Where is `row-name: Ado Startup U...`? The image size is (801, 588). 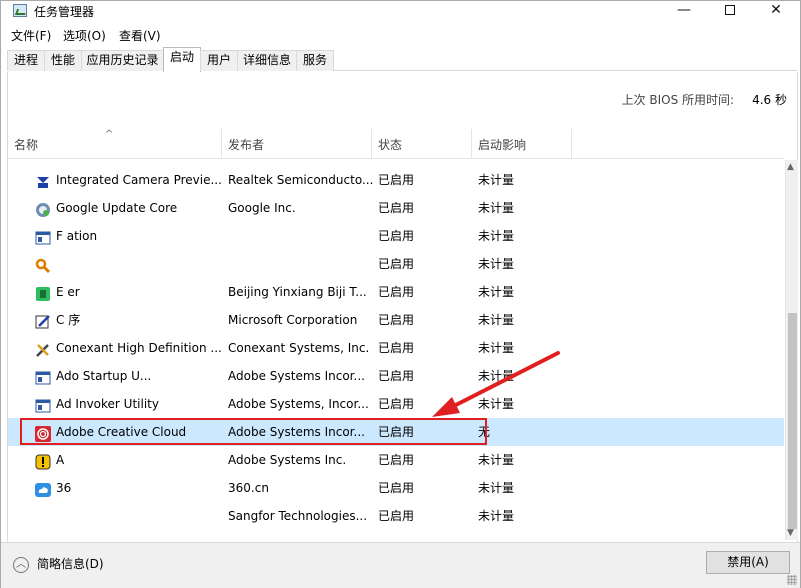 row-name: Ado Startup U... is located at coordinates (104, 376).